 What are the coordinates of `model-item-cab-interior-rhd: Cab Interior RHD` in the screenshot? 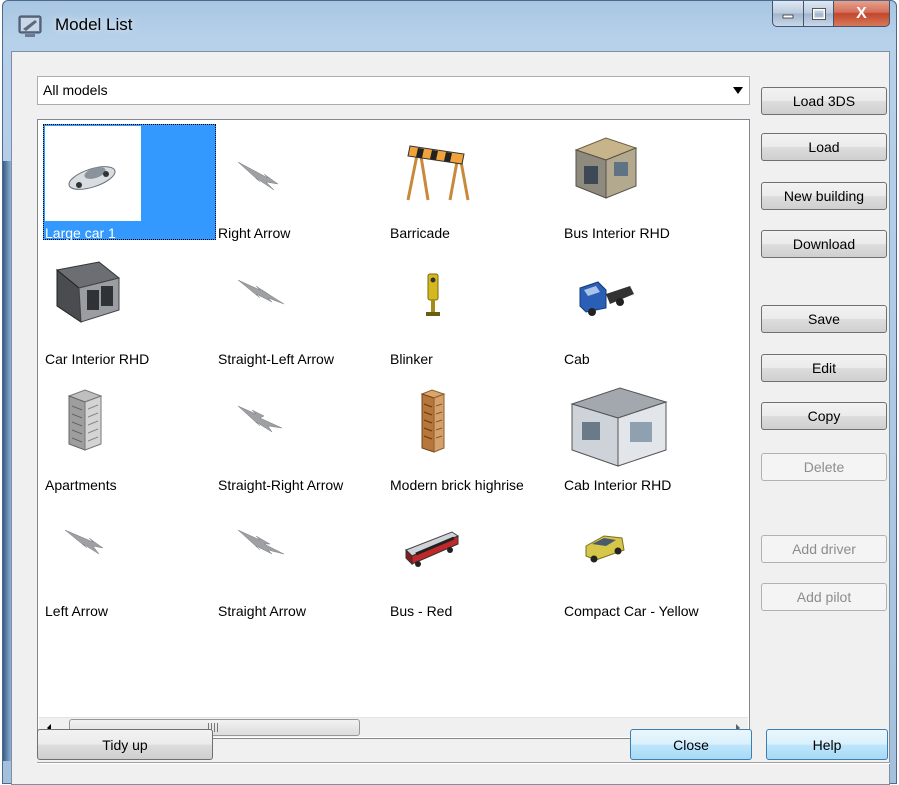 It's located at (648, 438).